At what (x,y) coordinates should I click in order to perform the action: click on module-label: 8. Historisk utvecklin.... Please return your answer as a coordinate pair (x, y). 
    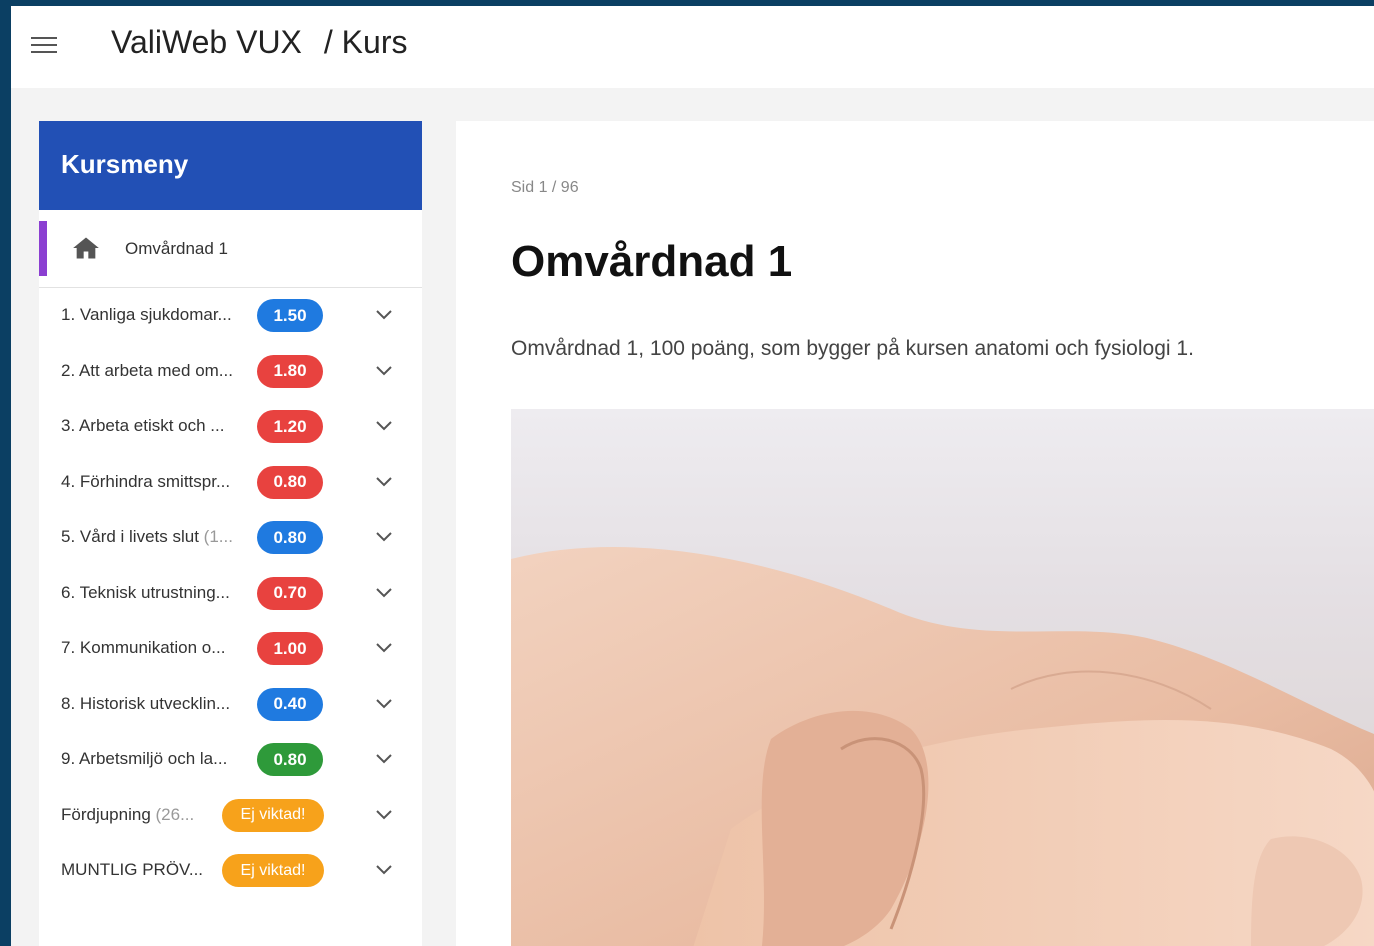
    Looking at the image, I should click on (156, 704).